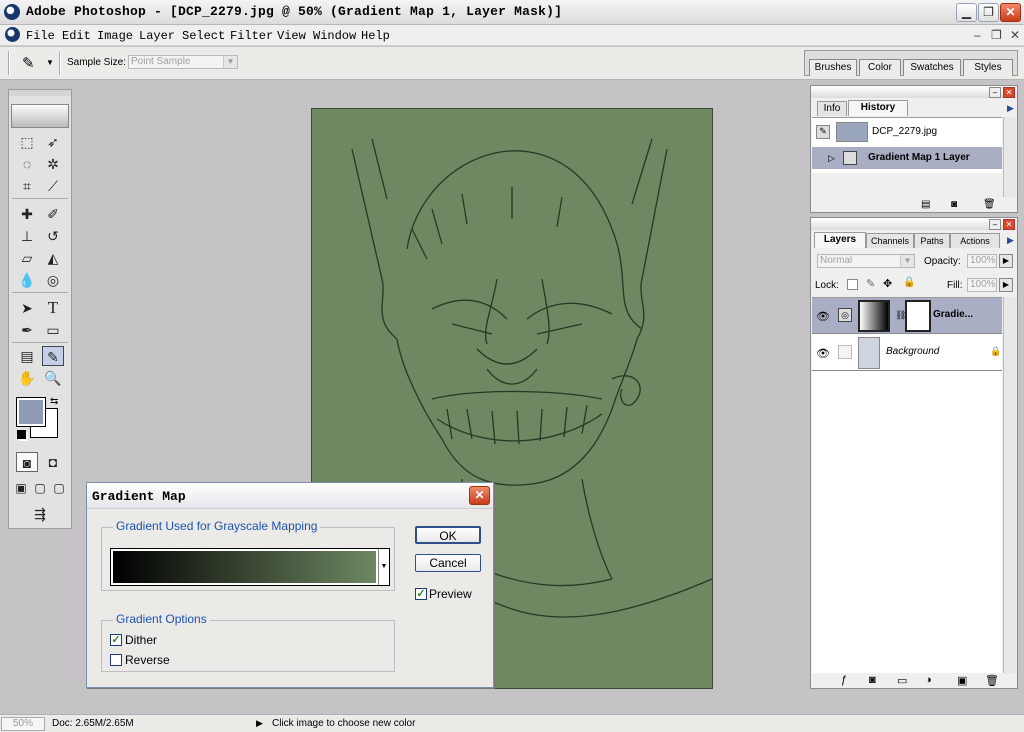 The image size is (1024, 732). Describe the element at coordinates (259, 723) in the screenshot. I see `status-menu-arrow-icon: ▶` at that location.